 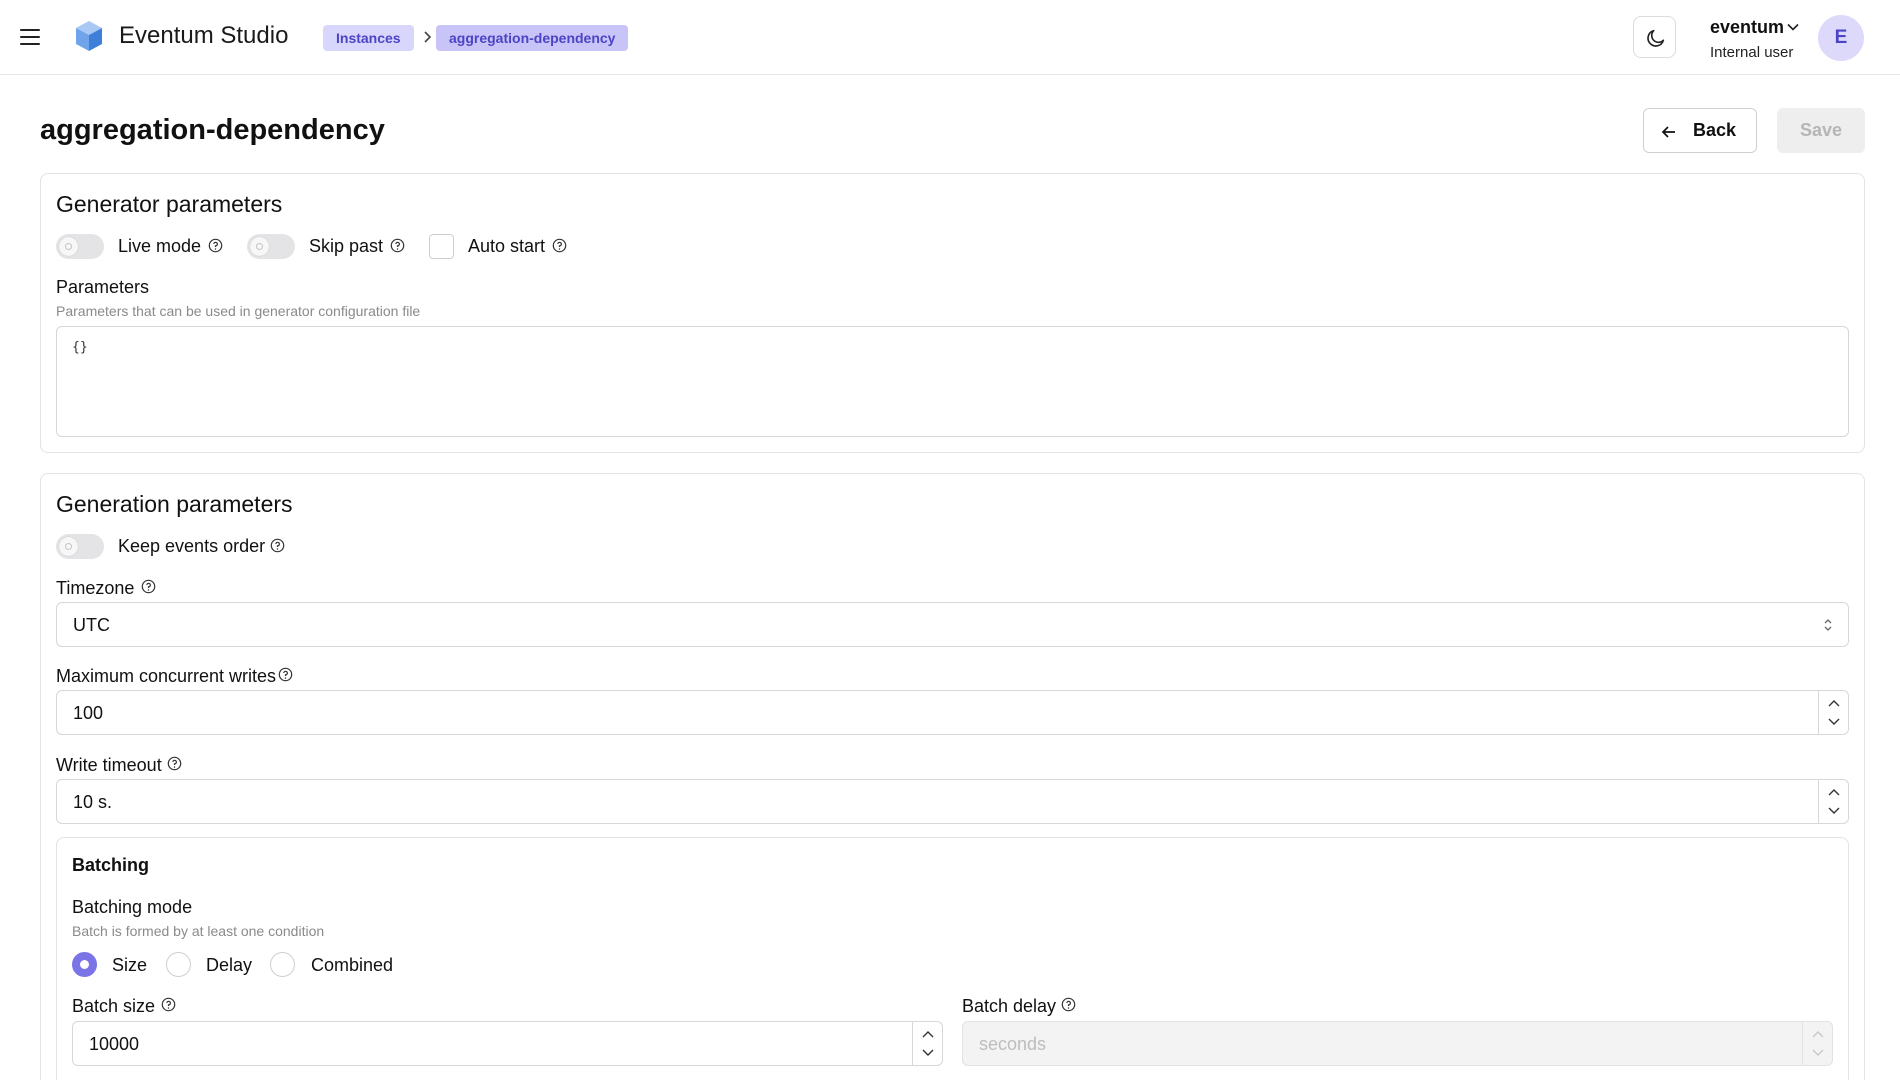 I want to click on timezone-select: UTC, so click(x=952, y=624).